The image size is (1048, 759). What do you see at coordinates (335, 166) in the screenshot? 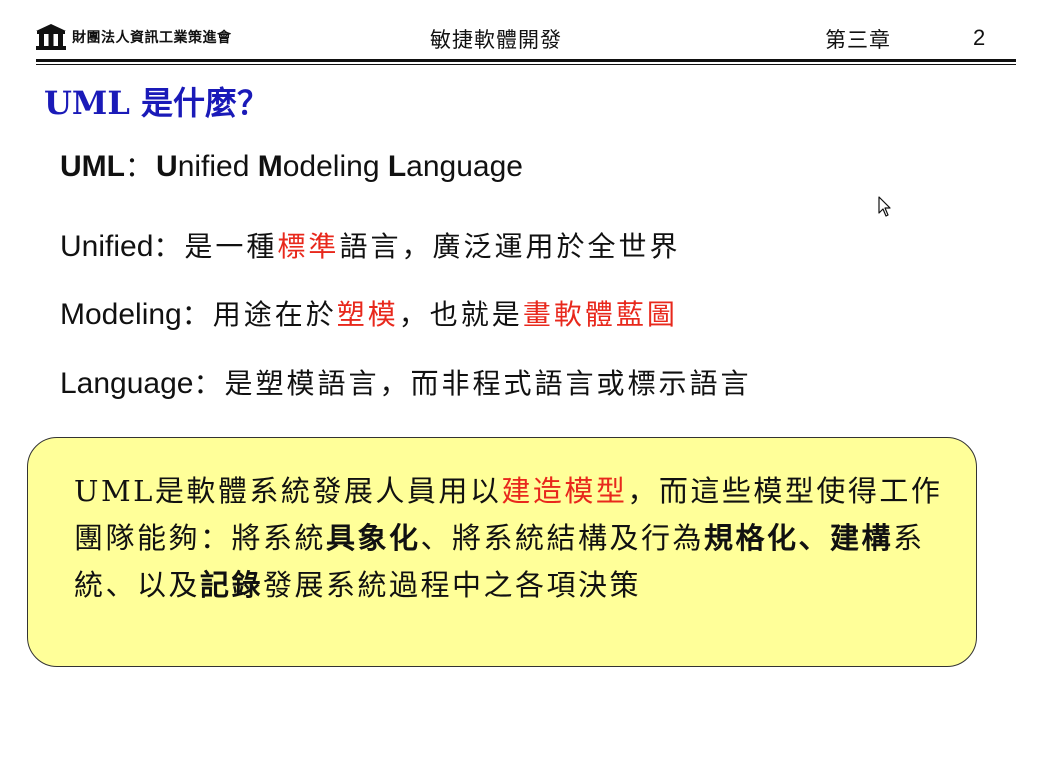
I see `def-odeling: odeling` at bounding box center [335, 166].